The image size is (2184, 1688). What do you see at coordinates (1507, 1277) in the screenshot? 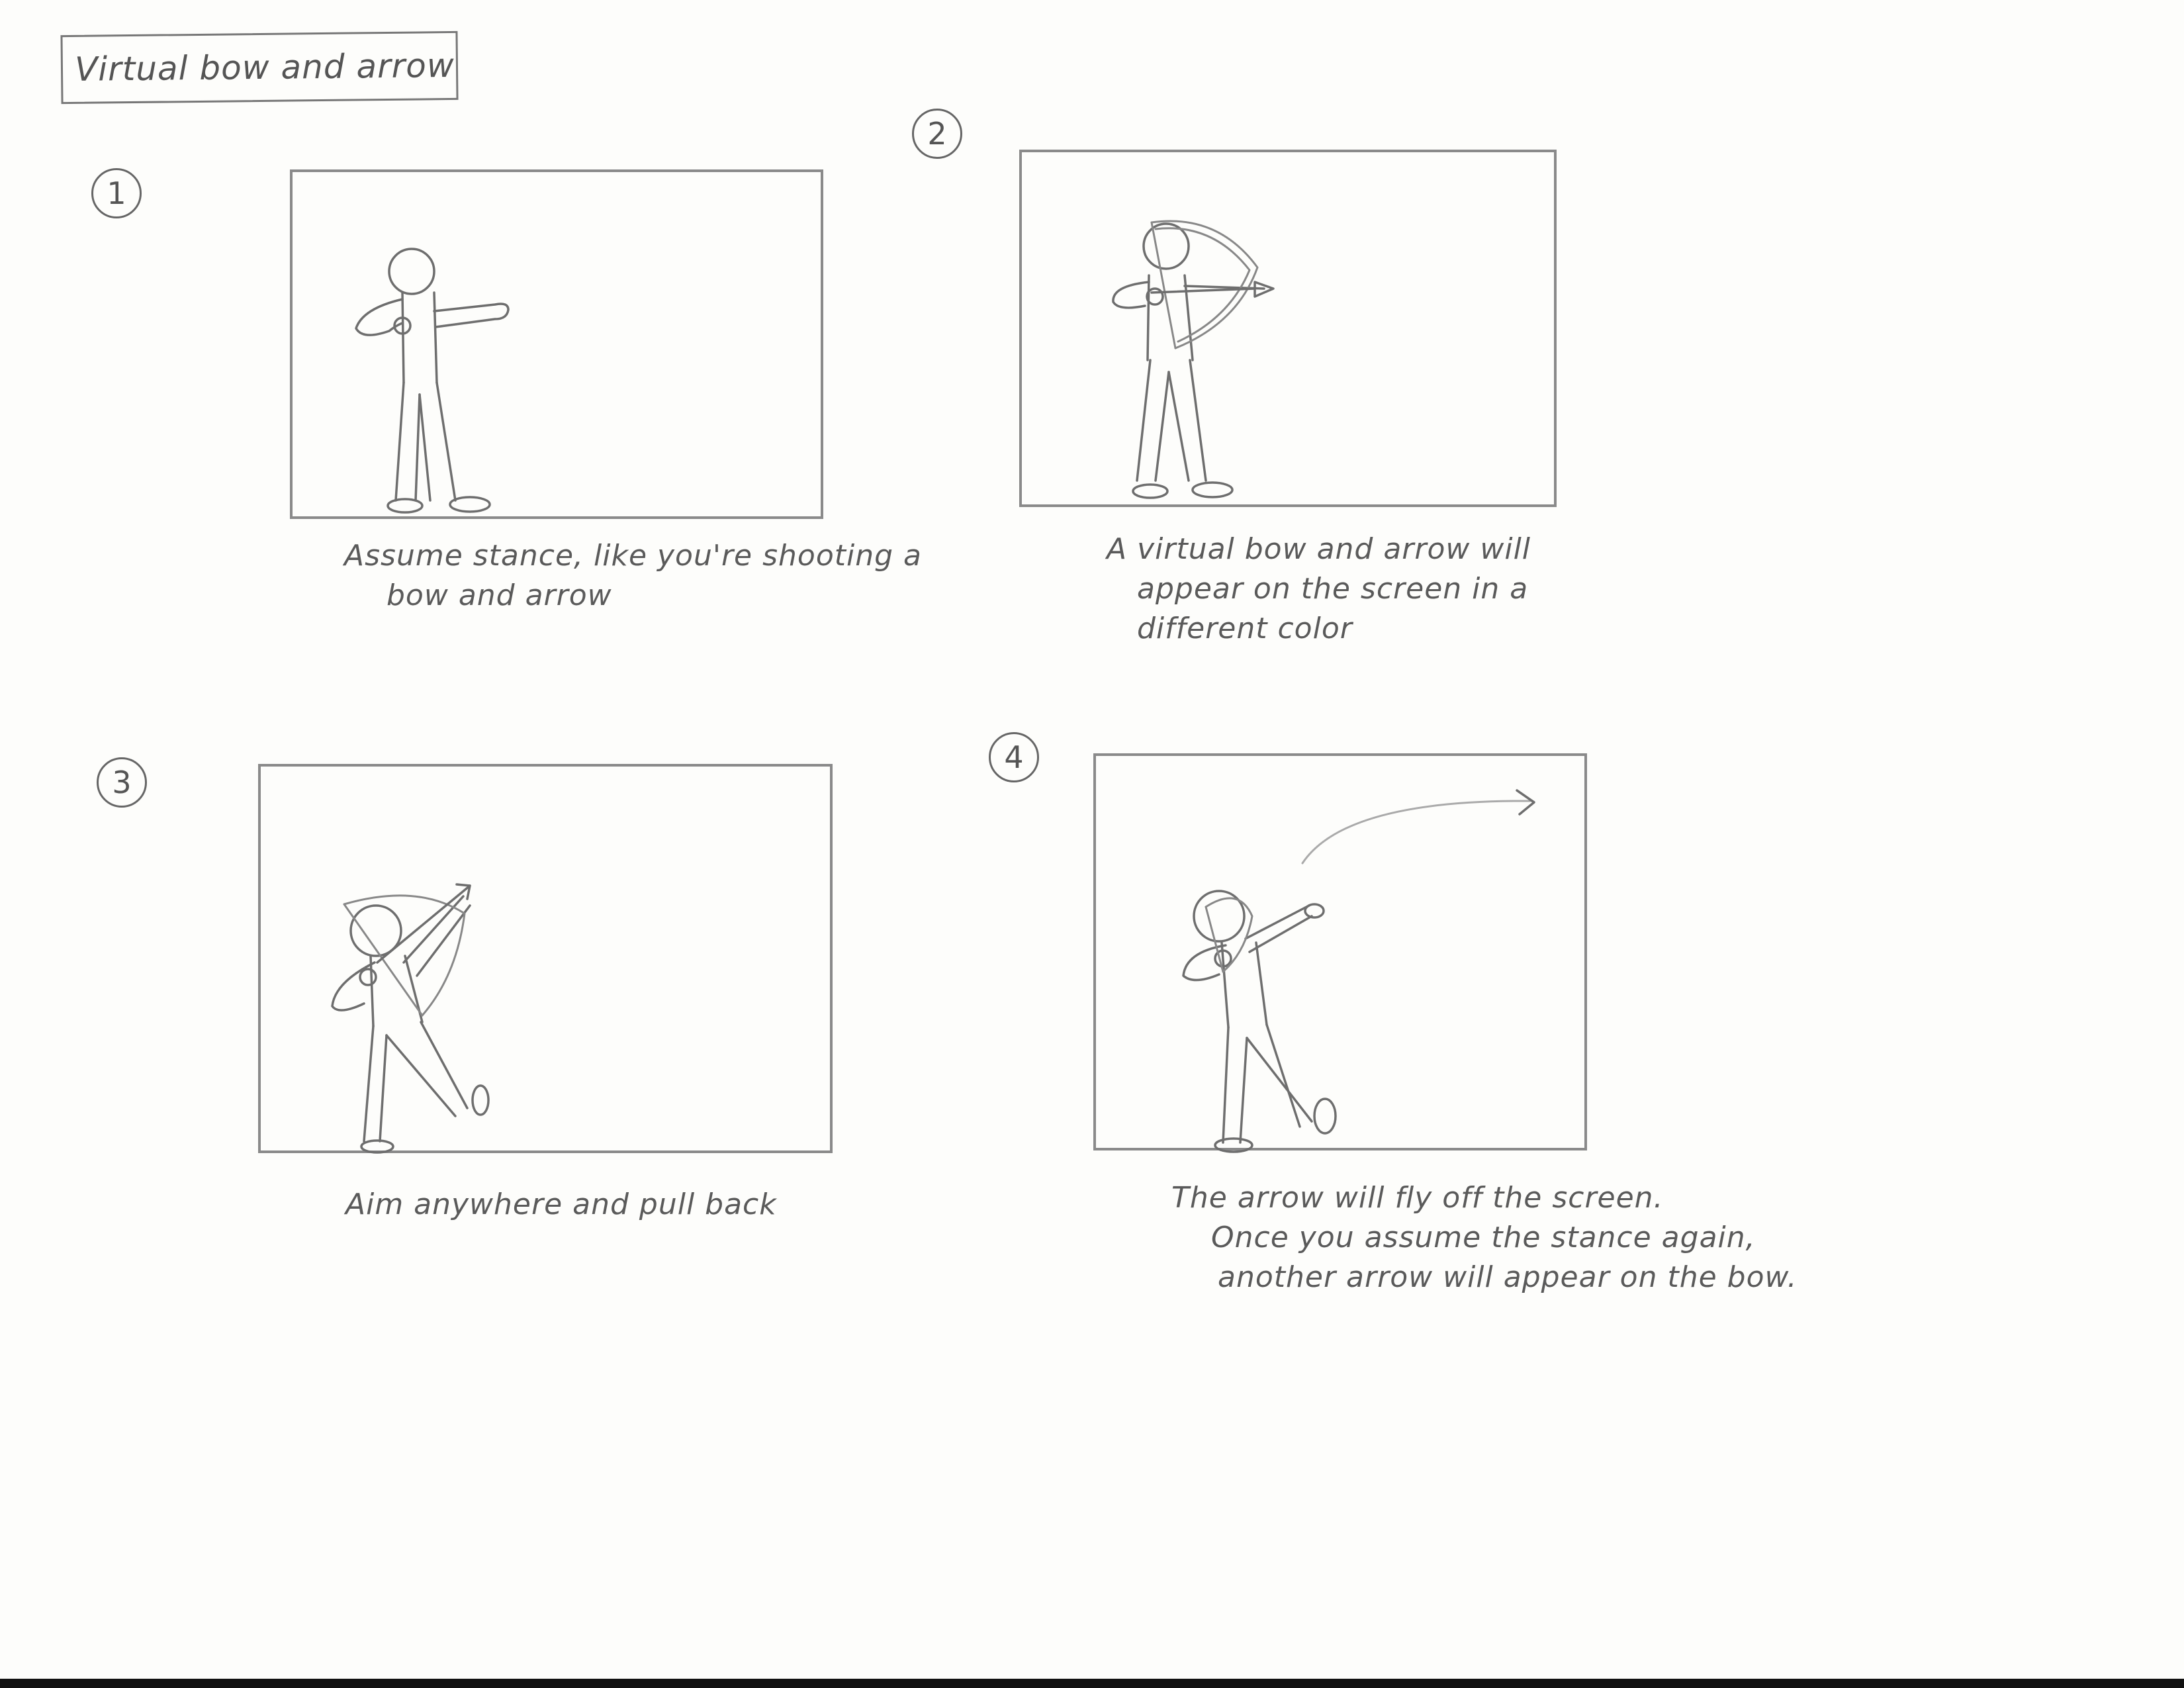
I see `panel-4-caption-line: another arrow will appear on the bow.` at bounding box center [1507, 1277].